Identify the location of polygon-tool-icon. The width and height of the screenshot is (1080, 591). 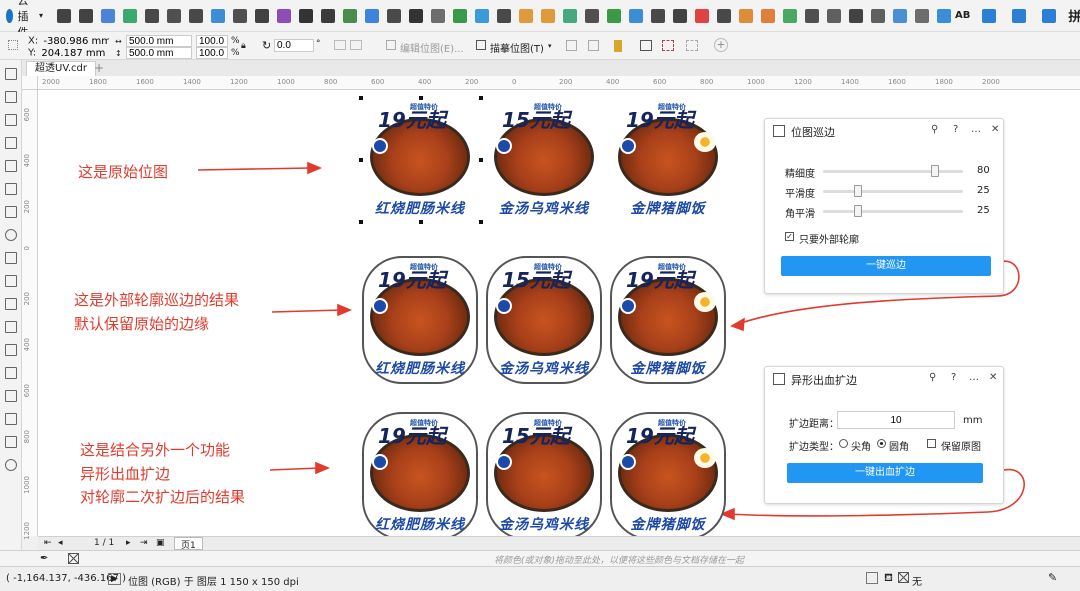
(11, 258).